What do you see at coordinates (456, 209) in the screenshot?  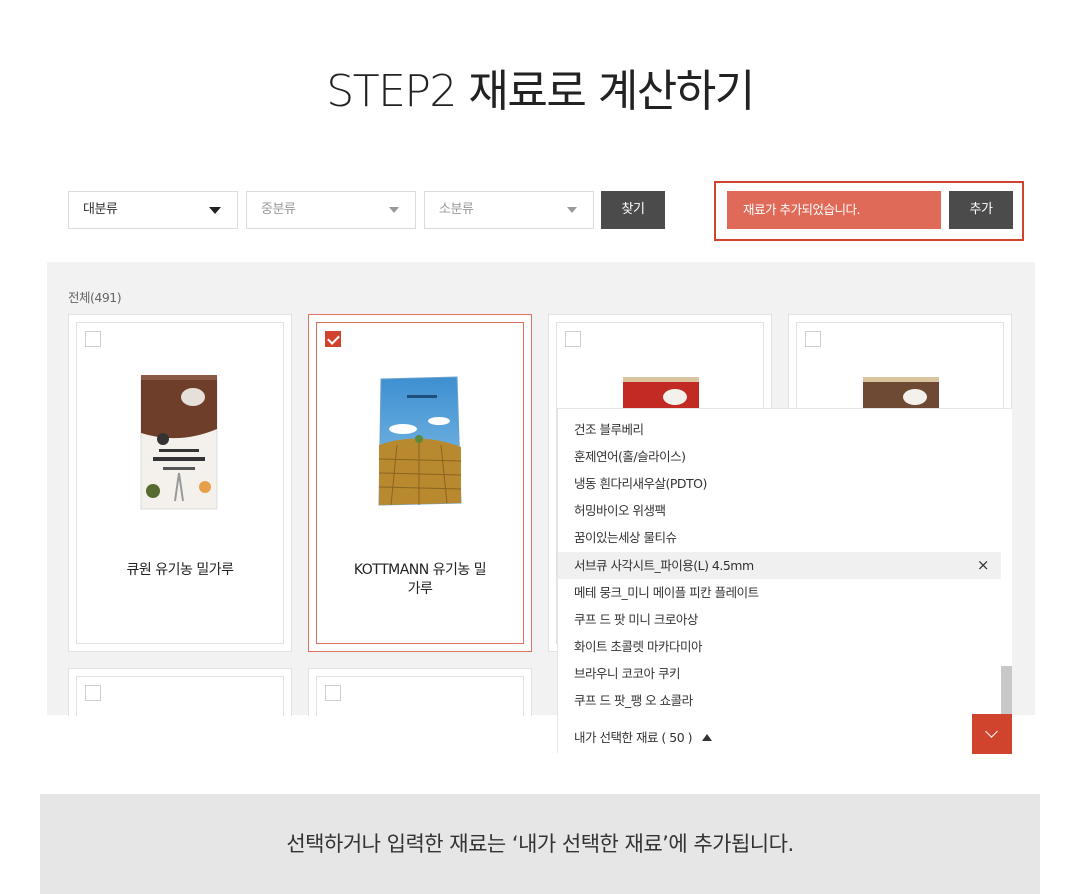 I see `minor-category-value: 소분류` at bounding box center [456, 209].